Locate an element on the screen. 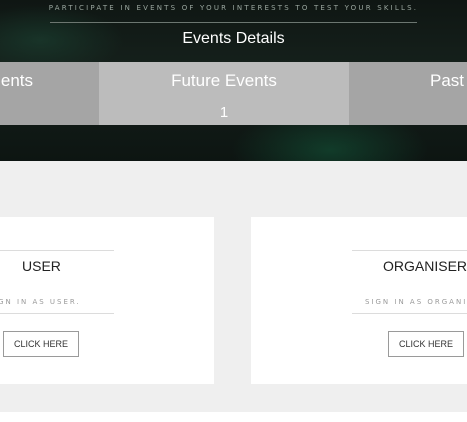 The width and height of the screenshot is (467, 422). card-subtitle: ign in as user. is located at coordinates (40, 302).